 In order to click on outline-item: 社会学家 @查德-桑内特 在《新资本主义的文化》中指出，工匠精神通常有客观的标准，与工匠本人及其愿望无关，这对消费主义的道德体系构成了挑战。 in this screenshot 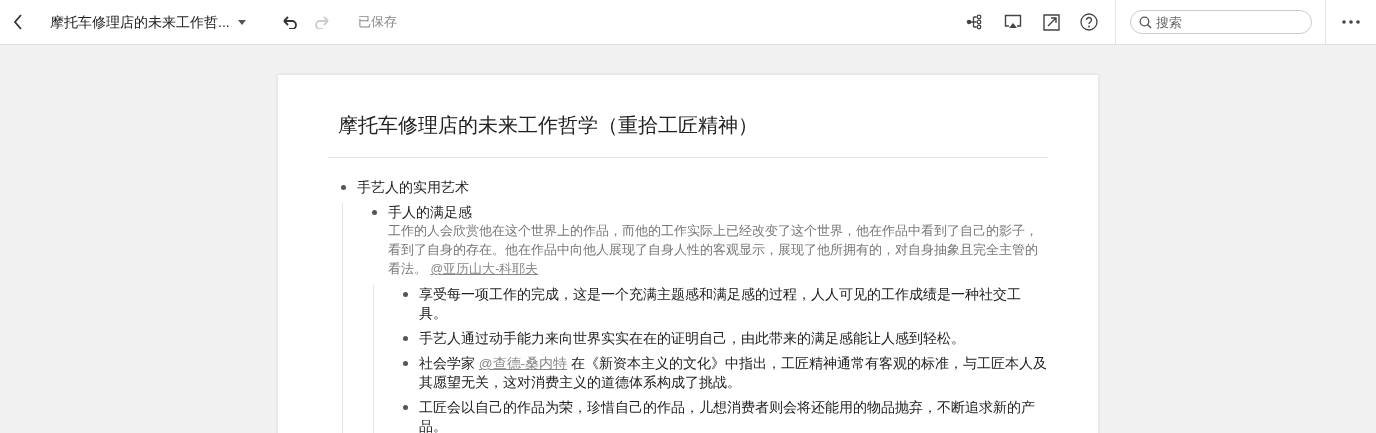, I will do `click(733, 373)`.